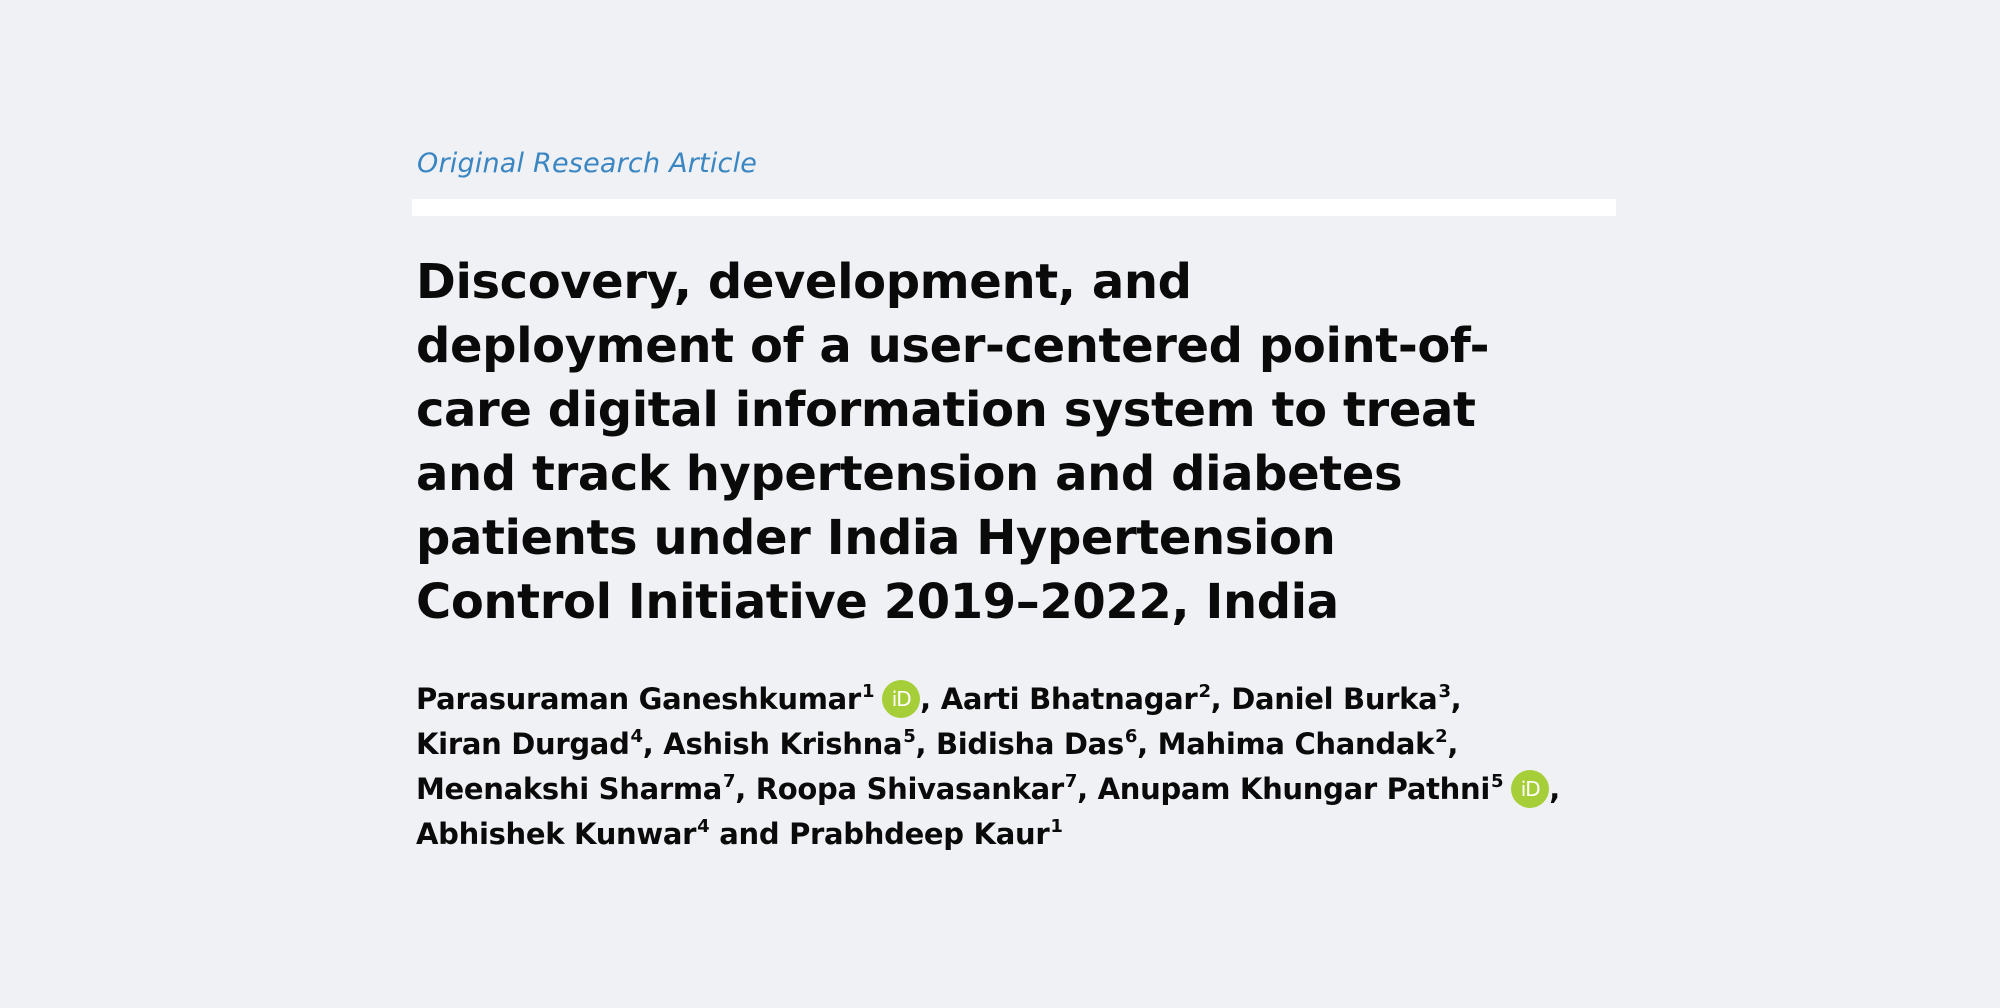  I want to click on author-name: Parasuraman Ganeshkumar1, so click(645, 699).